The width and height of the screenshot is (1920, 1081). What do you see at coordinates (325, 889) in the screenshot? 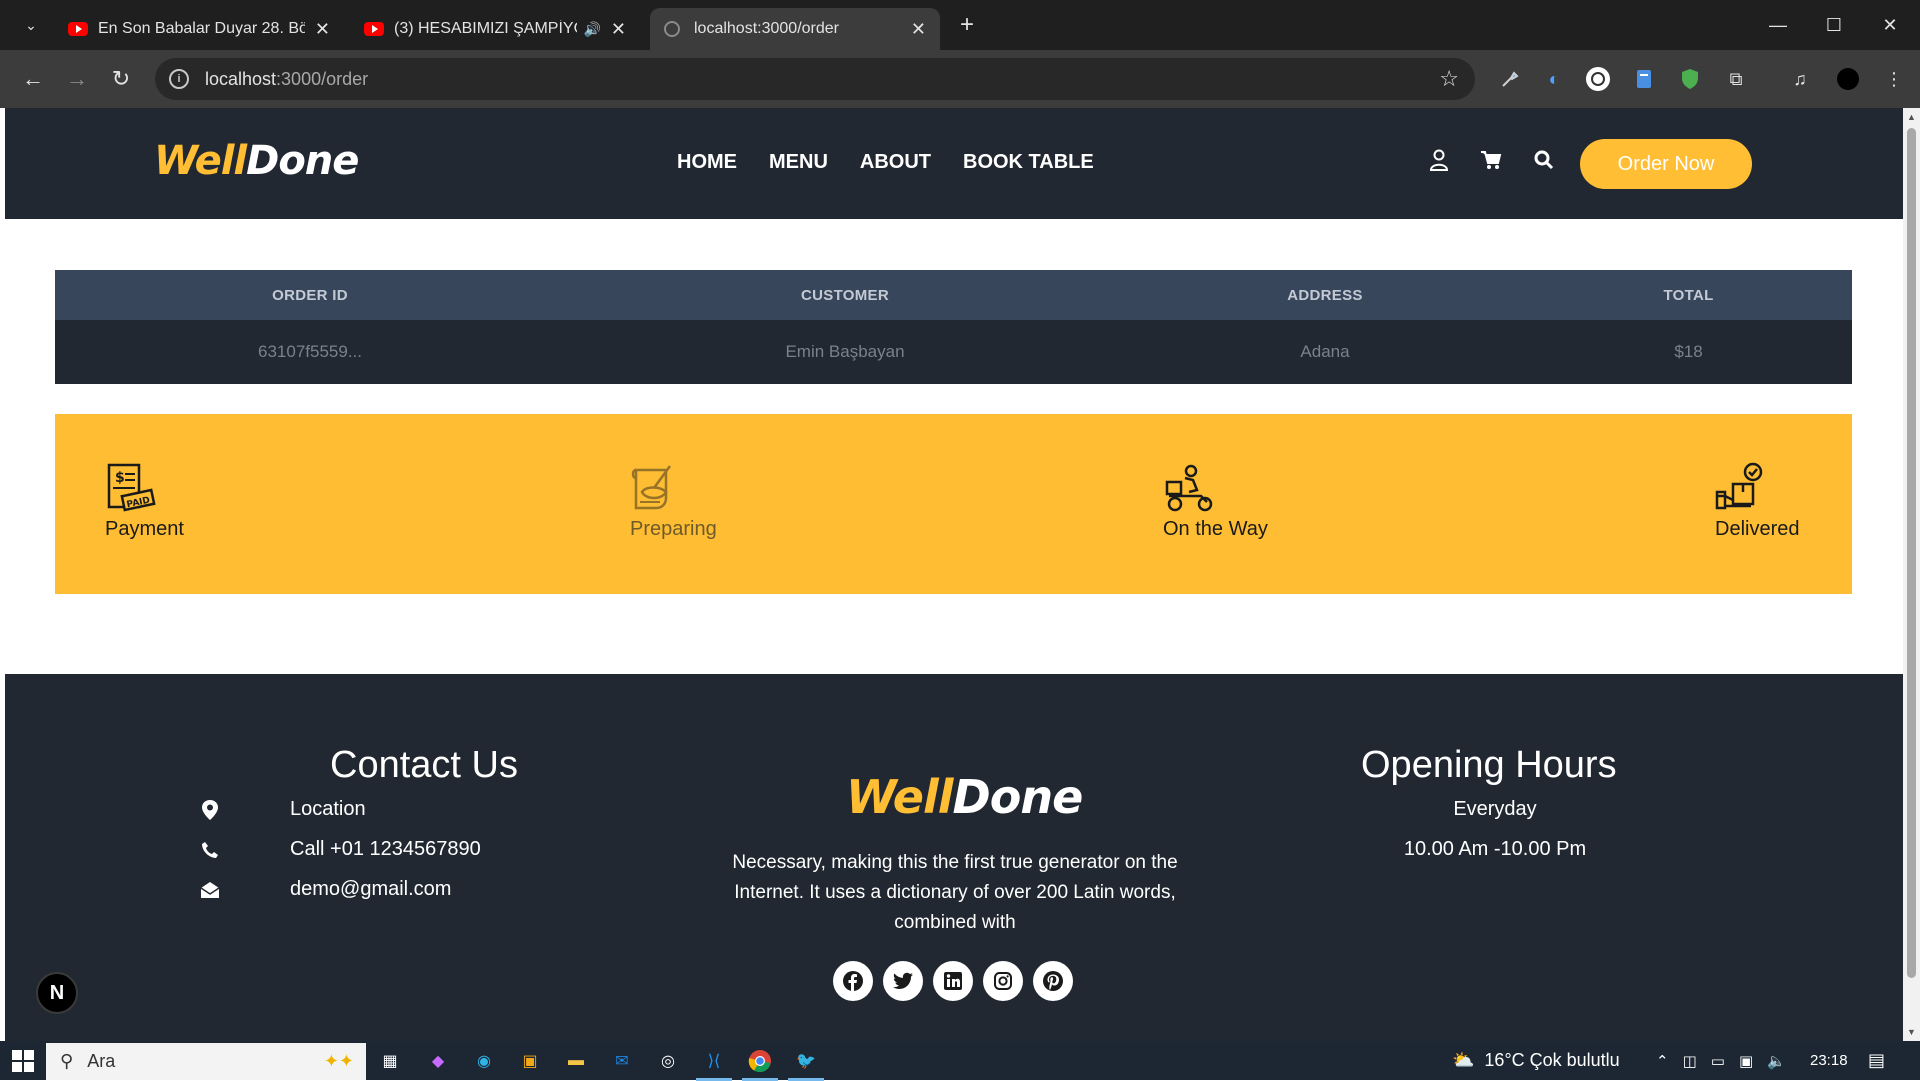
I see `contact-email: demo@gmail.com` at bounding box center [325, 889].